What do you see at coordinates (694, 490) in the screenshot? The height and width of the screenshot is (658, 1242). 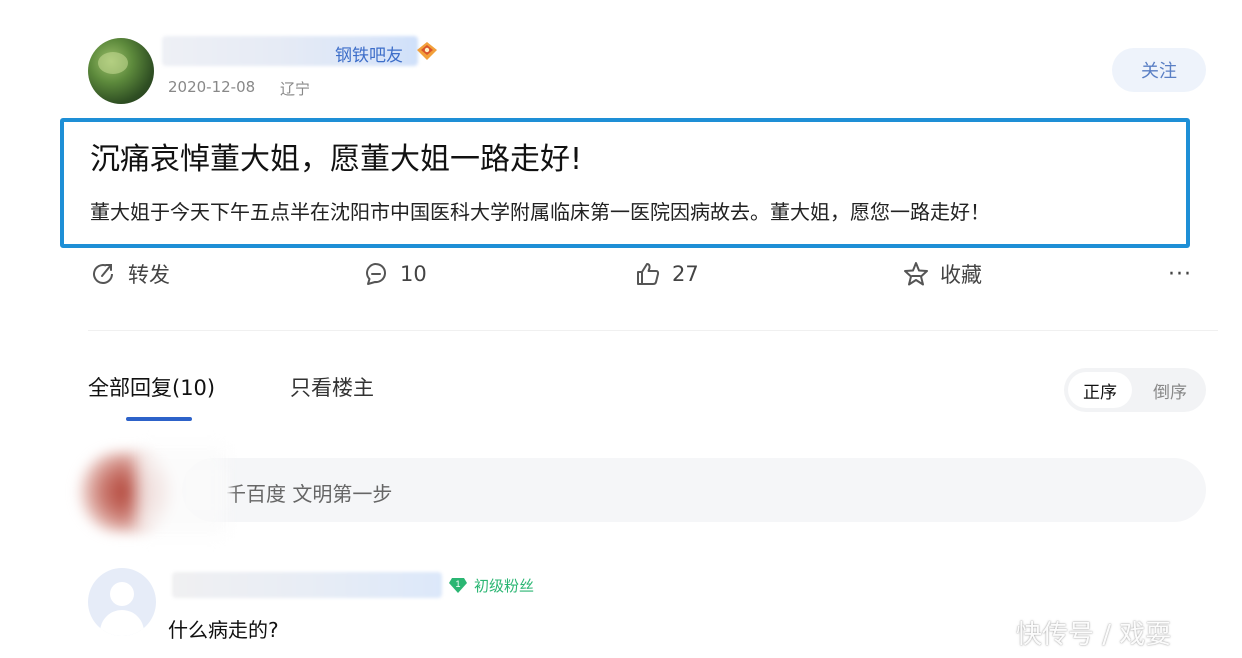 I see `reply-input: 千百度 文明第一步` at bounding box center [694, 490].